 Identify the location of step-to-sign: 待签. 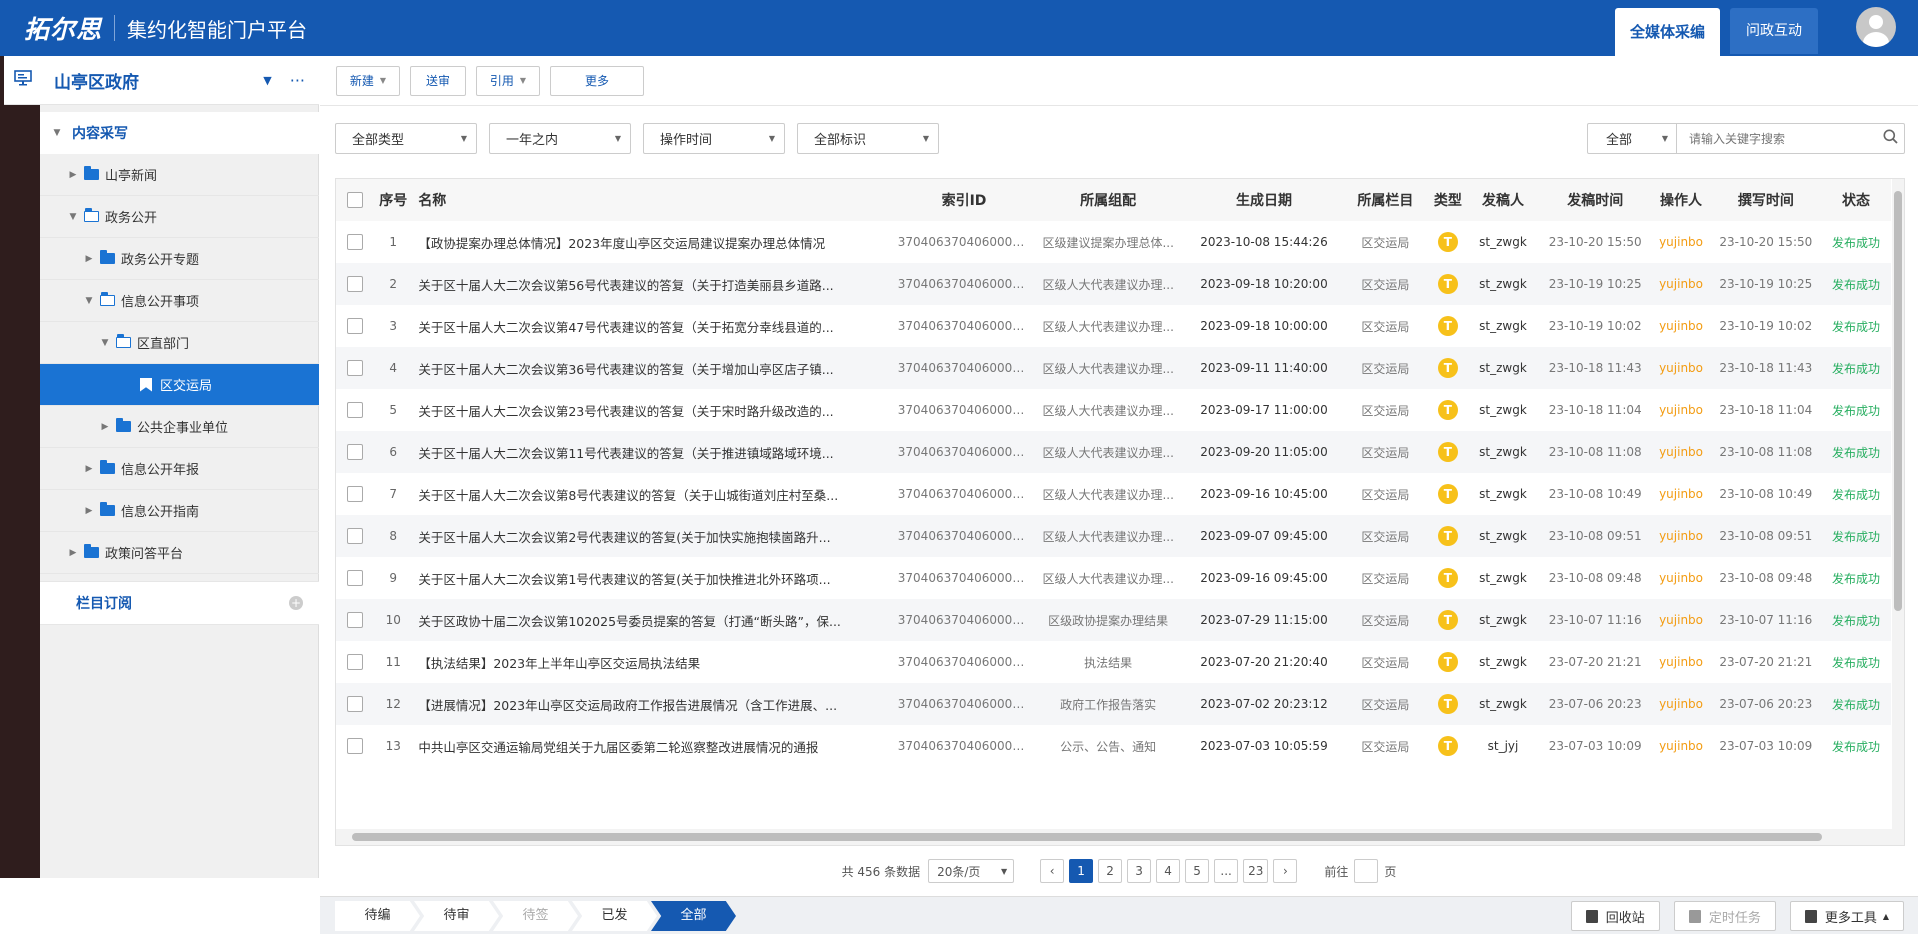
(535, 916).